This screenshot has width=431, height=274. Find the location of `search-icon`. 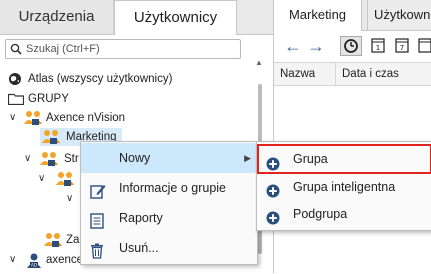

search-icon is located at coordinates (16, 50).